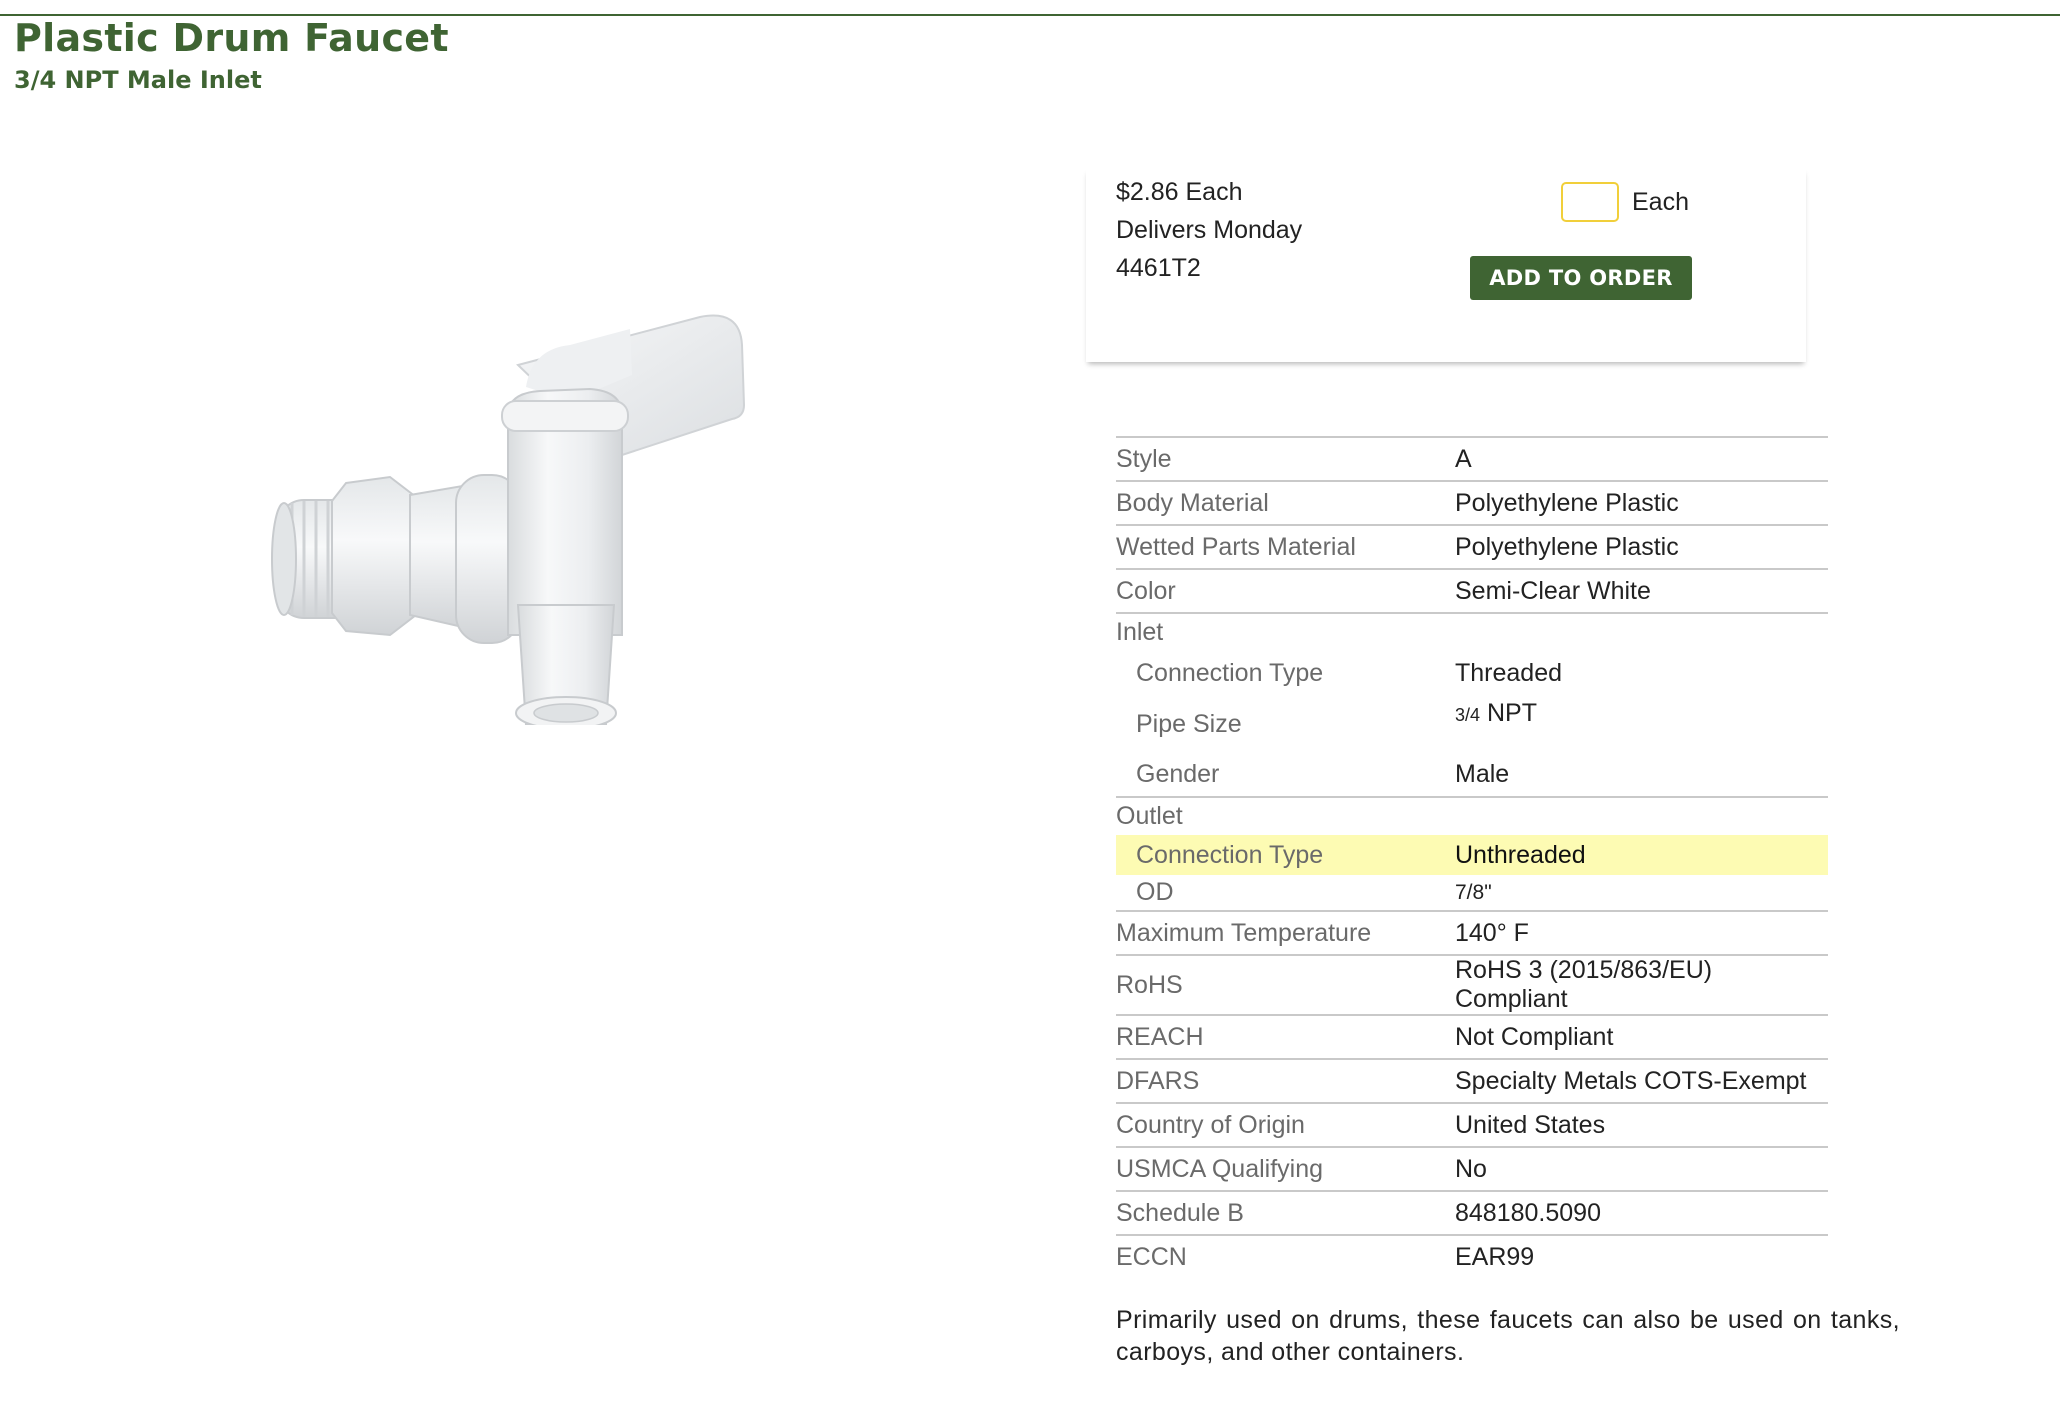 The image size is (2060, 1426). What do you see at coordinates (1285, 458) in the screenshot?
I see `spec-label: Style` at bounding box center [1285, 458].